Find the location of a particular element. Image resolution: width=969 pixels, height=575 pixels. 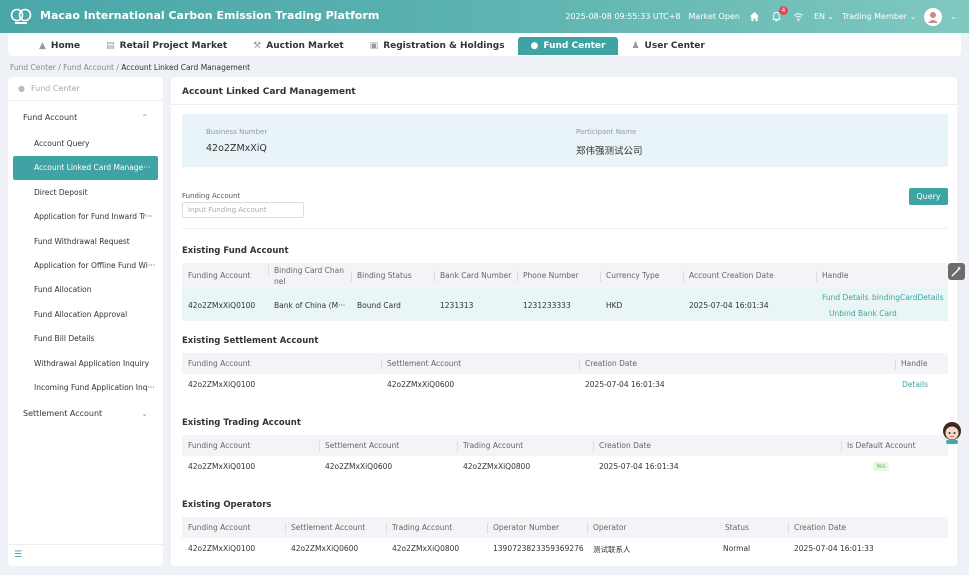

sidebar-item-fund-allocation-approval: Fund Allocation Approval is located at coordinates (85, 315).